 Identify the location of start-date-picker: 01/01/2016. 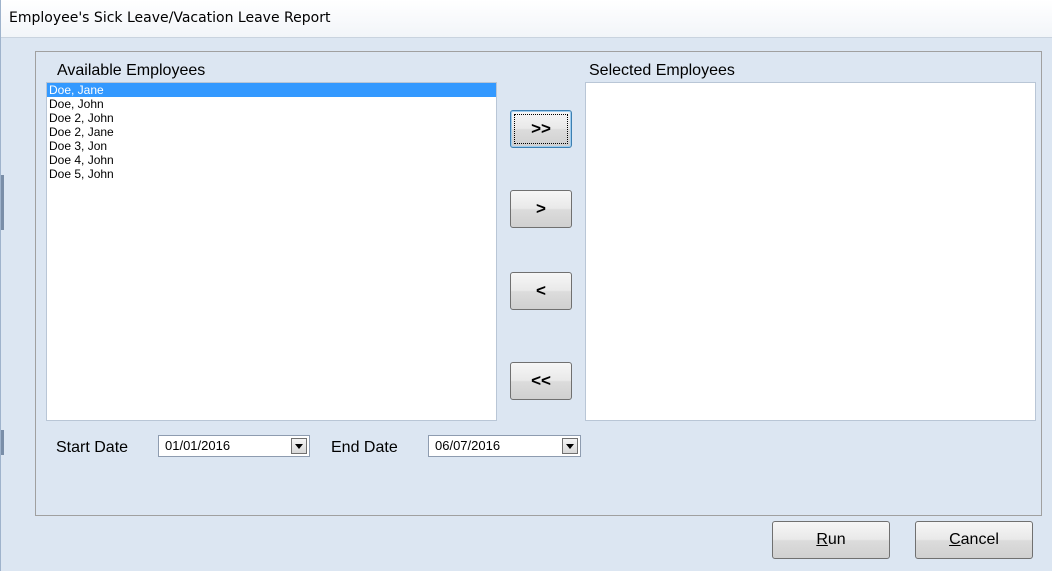
(234, 446).